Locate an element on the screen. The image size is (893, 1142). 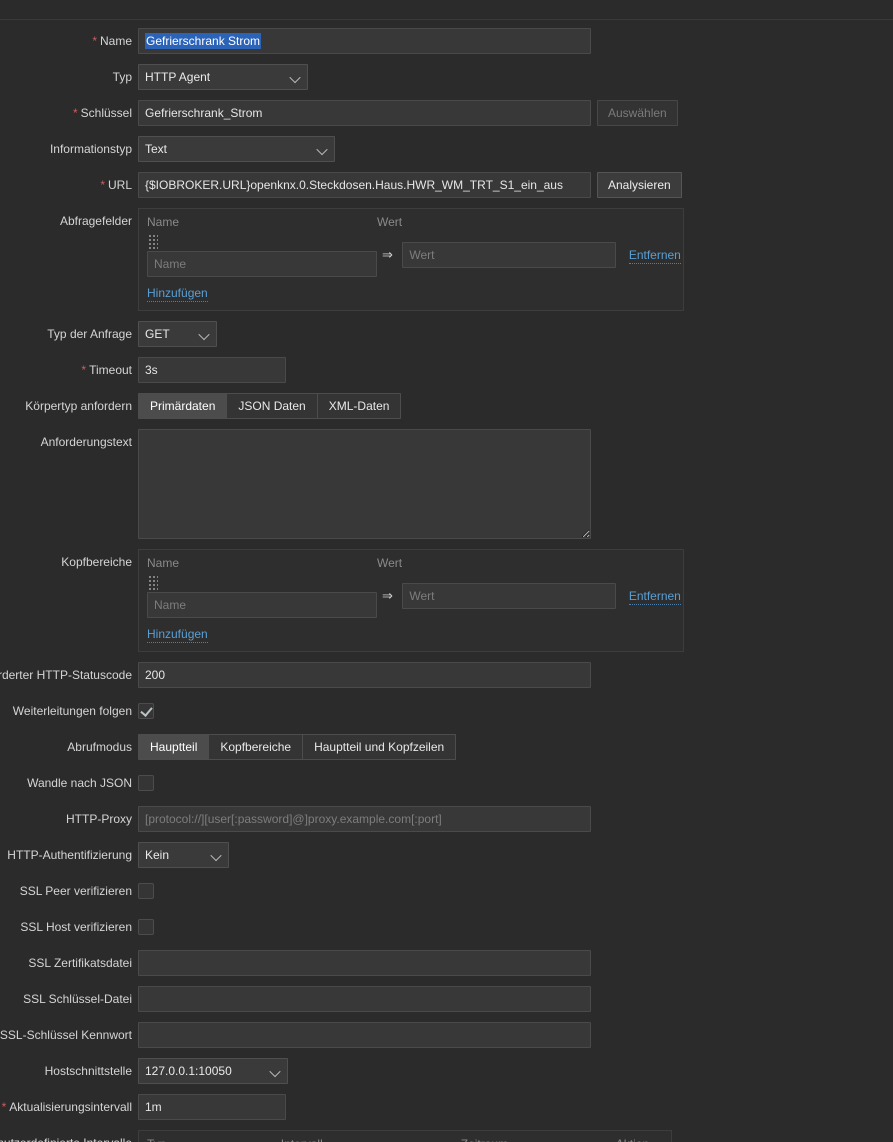
field-row-follow-redirects: Weiterleitungen folgen is located at coordinates (446, 711).